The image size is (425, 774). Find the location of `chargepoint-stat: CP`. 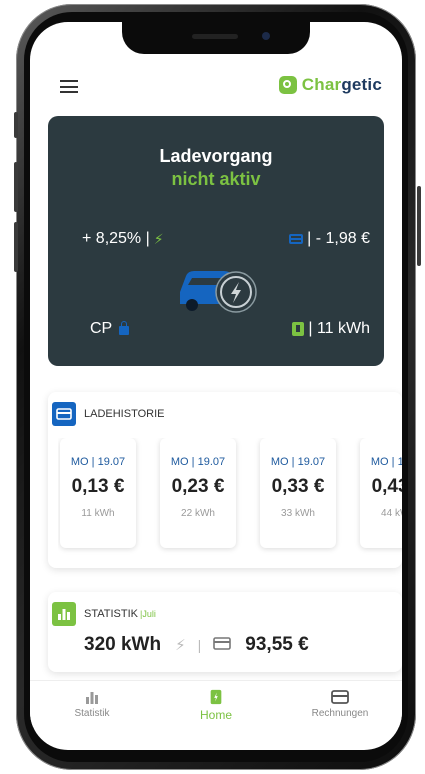

chargepoint-stat: CP is located at coordinates (110, 329).